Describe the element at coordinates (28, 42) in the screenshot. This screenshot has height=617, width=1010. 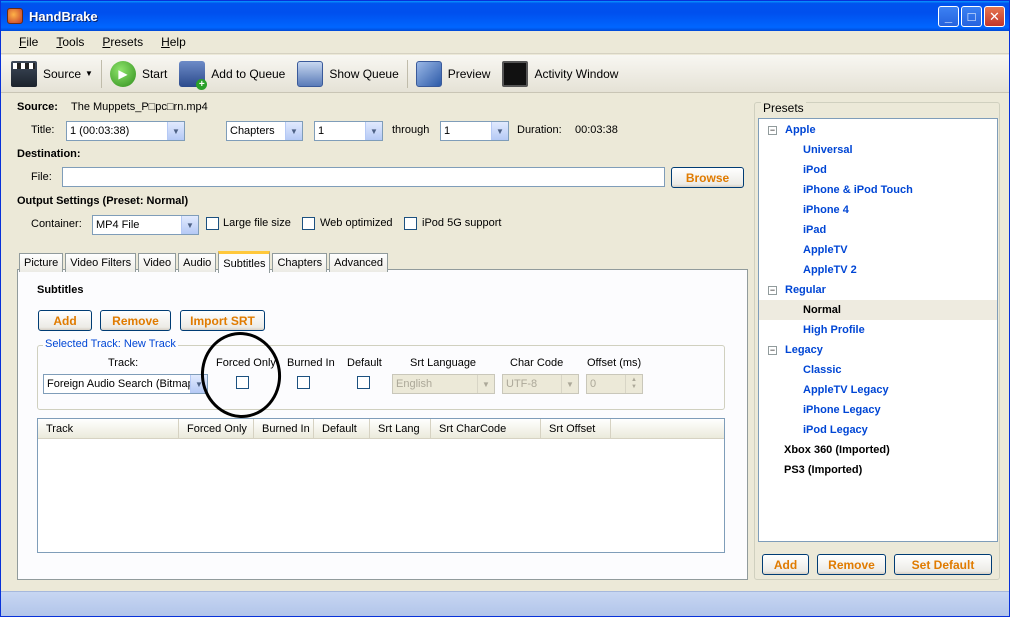
I see `menu-file: File` at that location.